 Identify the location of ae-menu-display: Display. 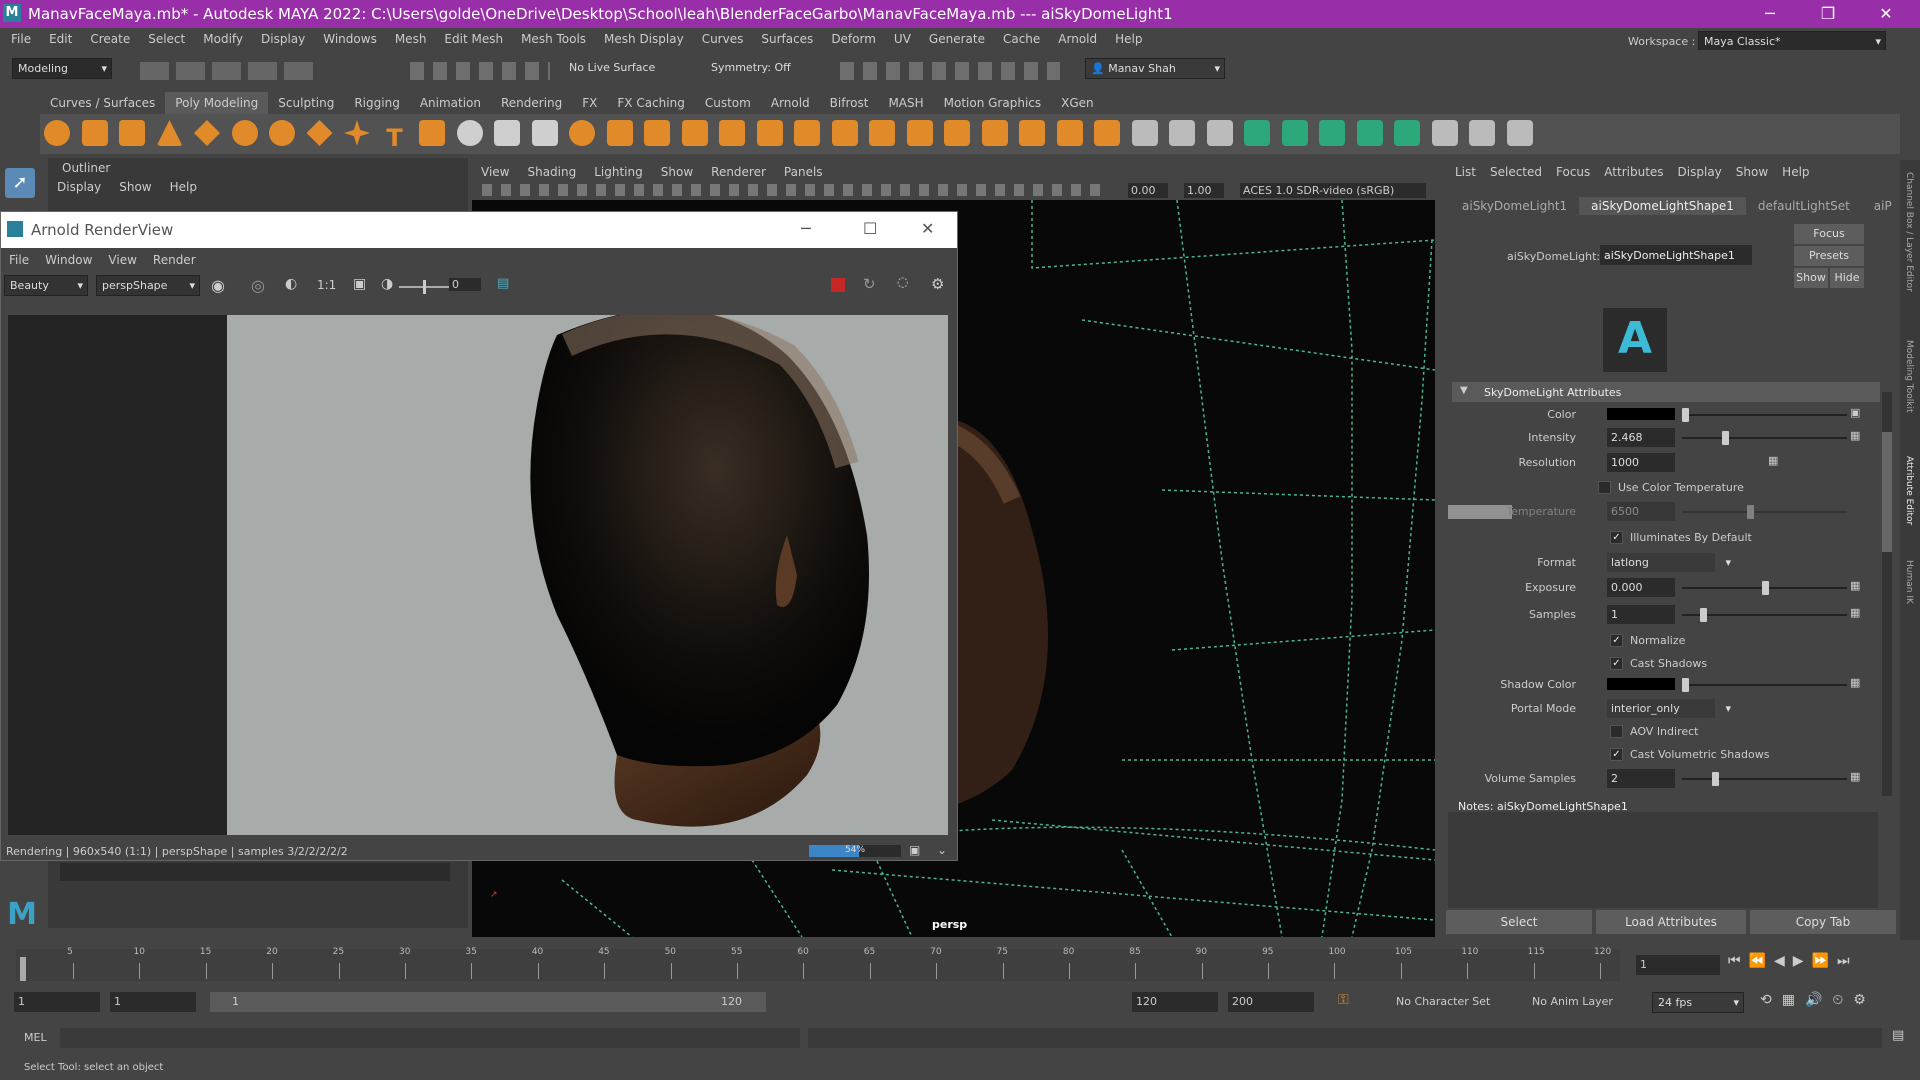
(1700, 172).